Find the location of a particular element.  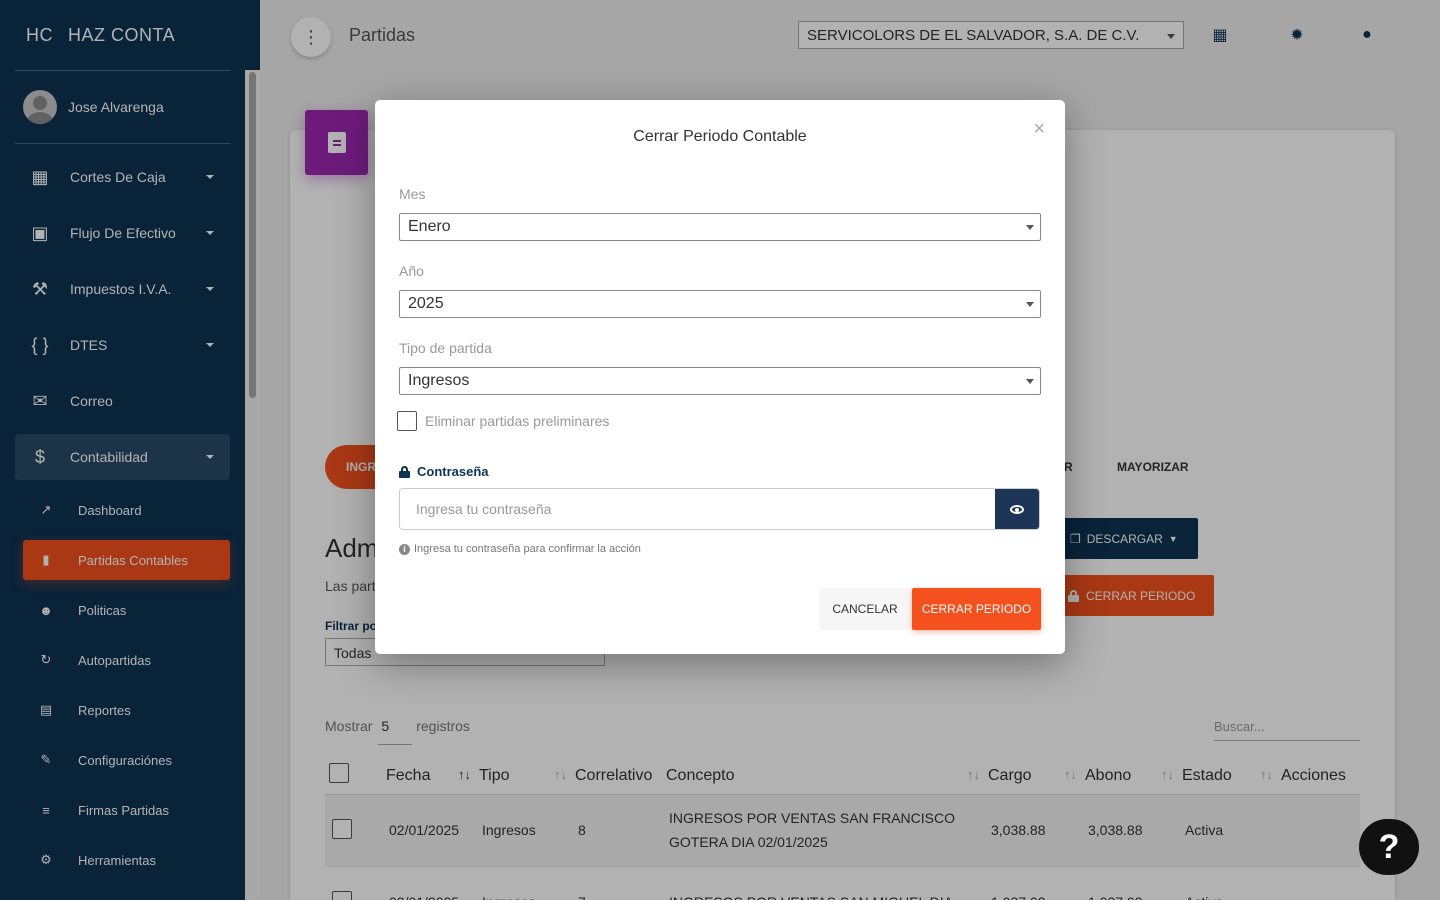

password-label: Contraseña is located at coordinates (444, 471).